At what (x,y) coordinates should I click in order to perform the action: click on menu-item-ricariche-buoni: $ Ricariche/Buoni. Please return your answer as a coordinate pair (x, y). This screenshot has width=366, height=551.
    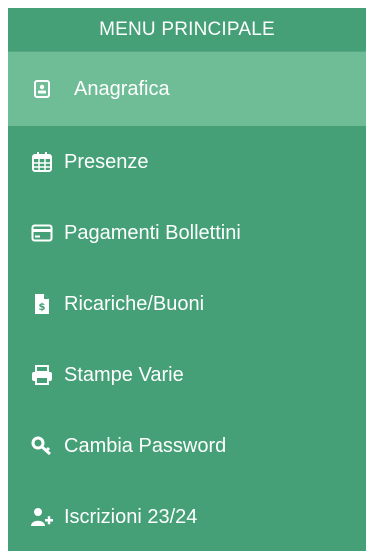
    Looking at the image, I should click on (187, 303).